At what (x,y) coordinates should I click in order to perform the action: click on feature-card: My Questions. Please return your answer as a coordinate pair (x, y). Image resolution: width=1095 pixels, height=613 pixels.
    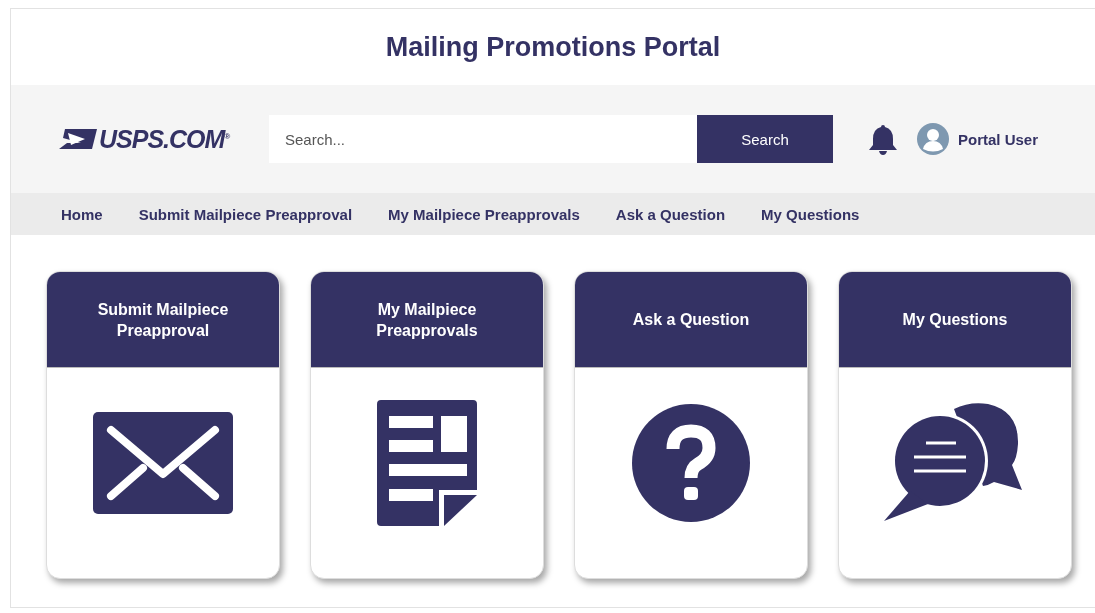
    Looking at the image, I should click on (955, 425).